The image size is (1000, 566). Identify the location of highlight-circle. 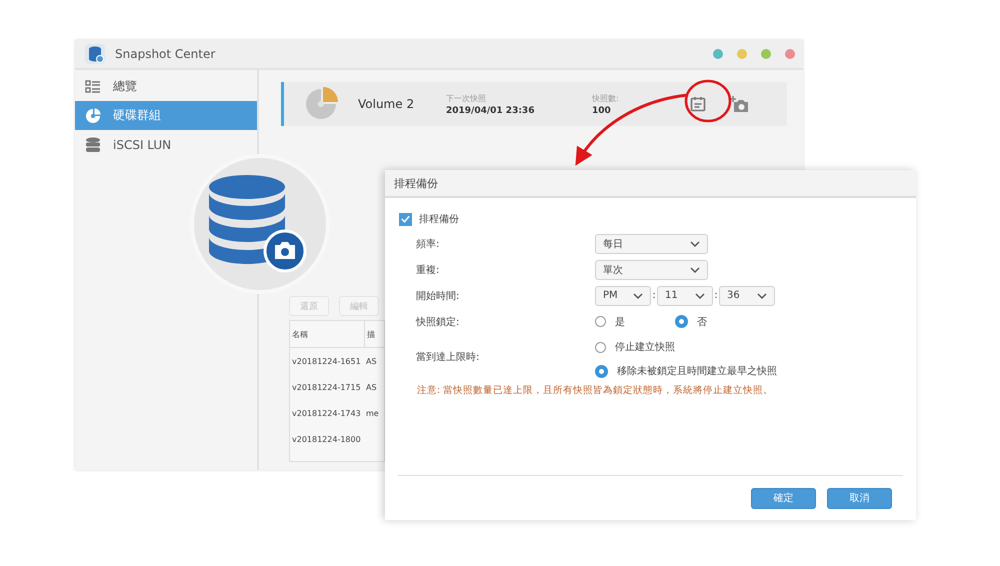
(708, 101).